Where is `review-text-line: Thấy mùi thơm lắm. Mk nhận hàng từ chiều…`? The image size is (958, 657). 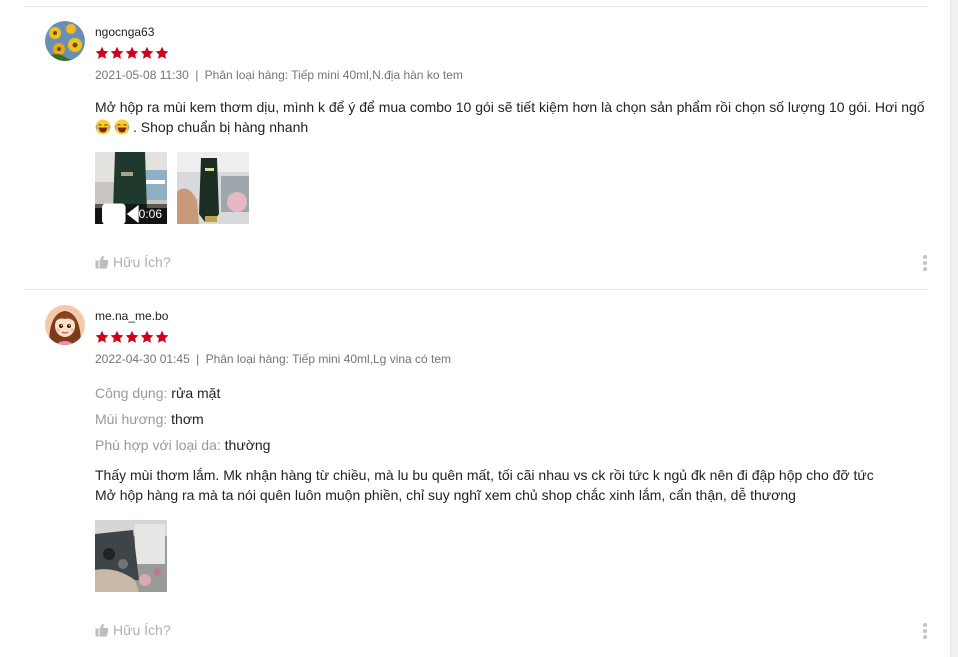 review-text-line: Thấy mùi thơm lắm. Mk nhận hàng từ chiều… is located at coordinates (484, 475).